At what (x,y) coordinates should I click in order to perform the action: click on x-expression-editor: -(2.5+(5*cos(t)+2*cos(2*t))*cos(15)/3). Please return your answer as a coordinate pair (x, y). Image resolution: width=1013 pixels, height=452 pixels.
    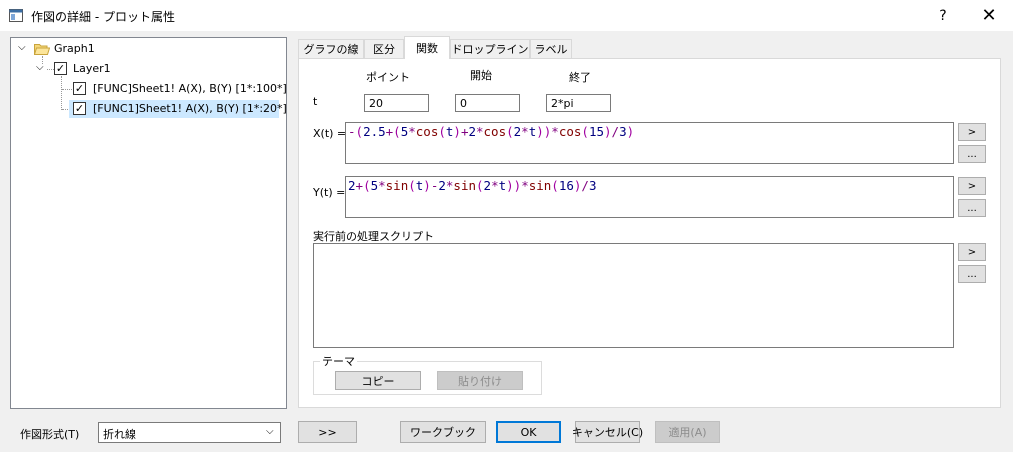
    Looking at the image, I should click on (649, 143).